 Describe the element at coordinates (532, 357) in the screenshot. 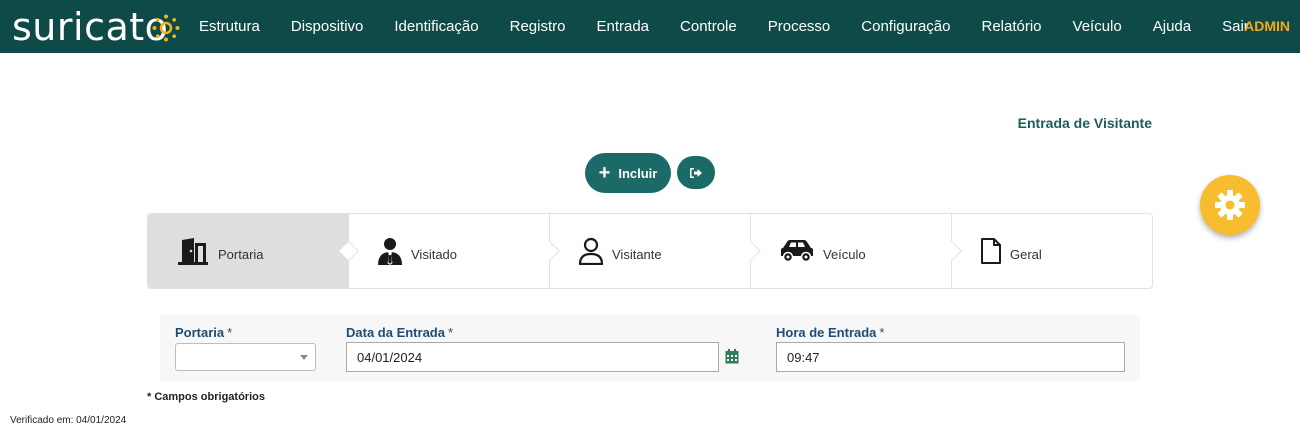

I see `data-entrada-input` at that location.